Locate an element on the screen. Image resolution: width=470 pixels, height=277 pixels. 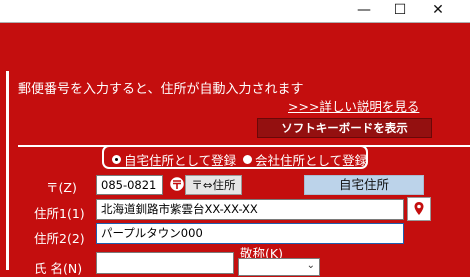
postal-address-convert-button: 〒⇔住所 is located at coordinates (213, 185).